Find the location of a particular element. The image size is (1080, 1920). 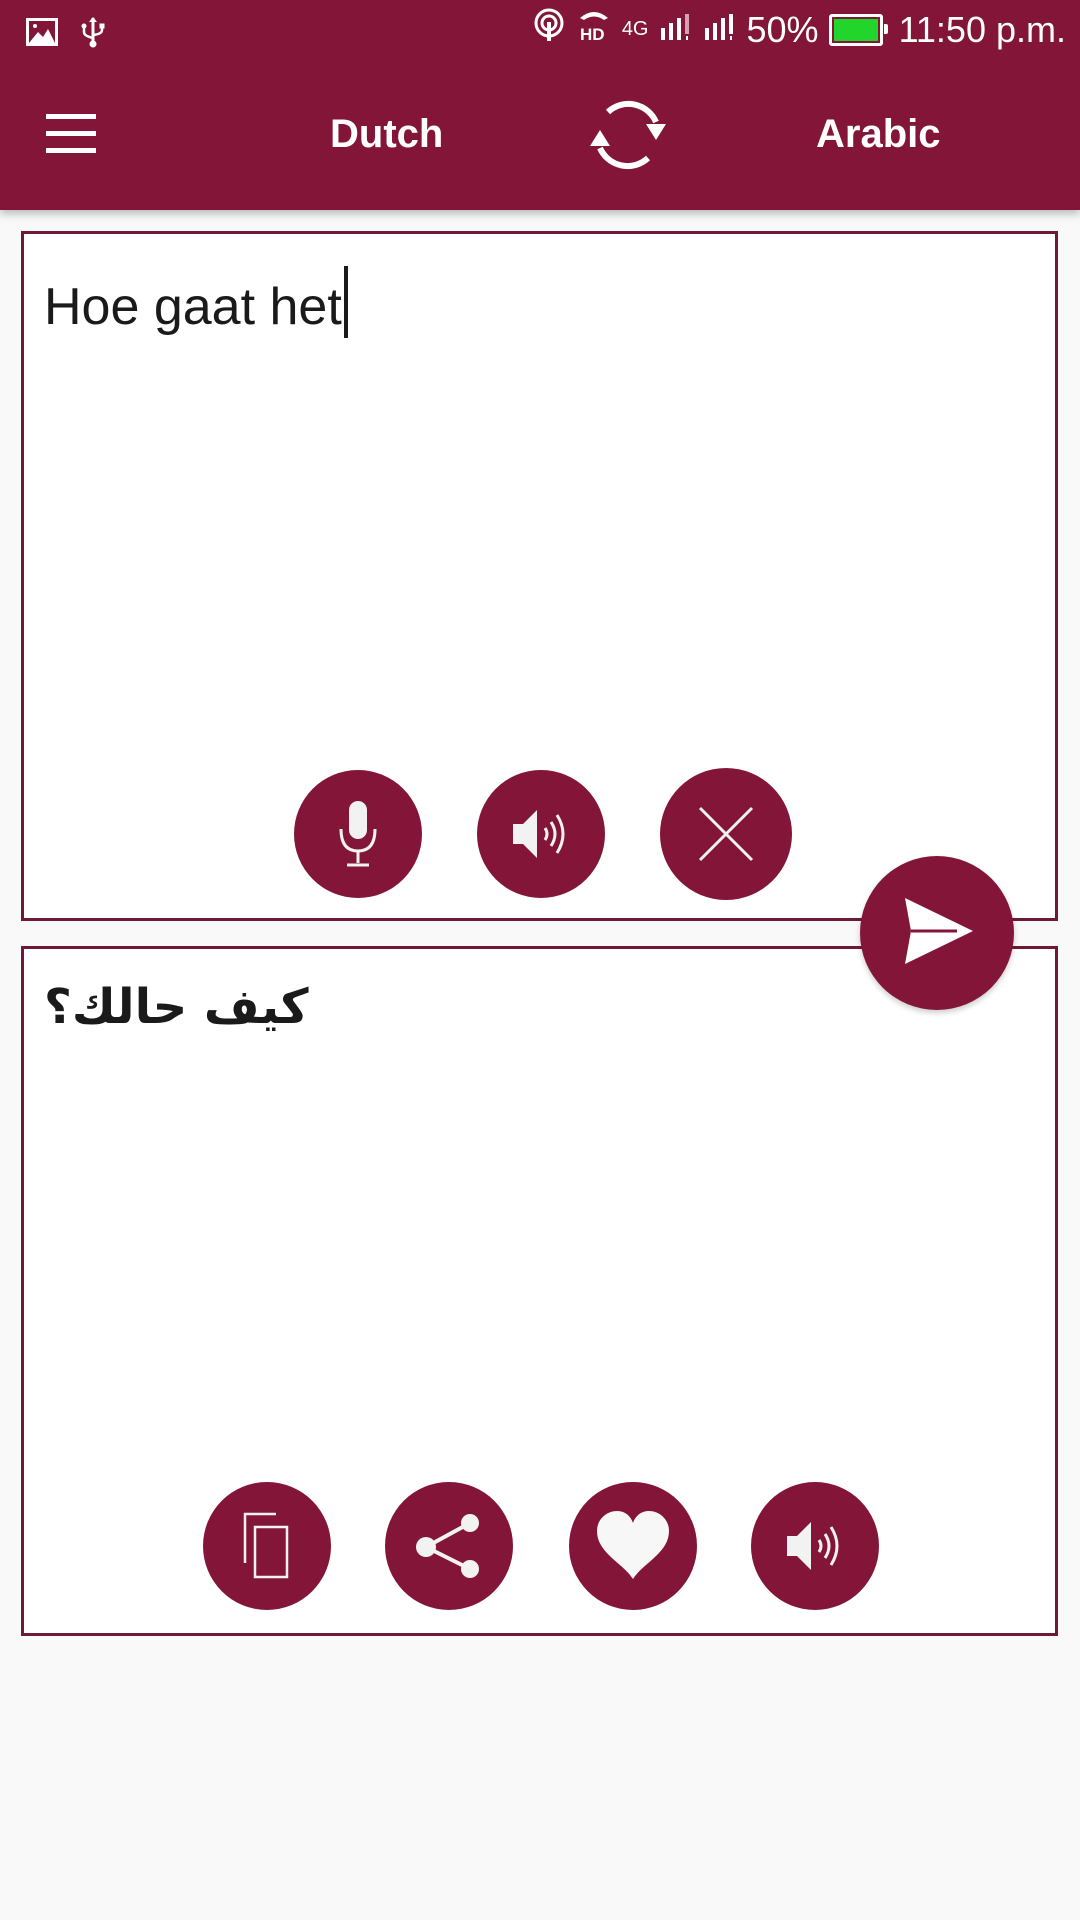

usb-icon is located at coordinates (93, 34).